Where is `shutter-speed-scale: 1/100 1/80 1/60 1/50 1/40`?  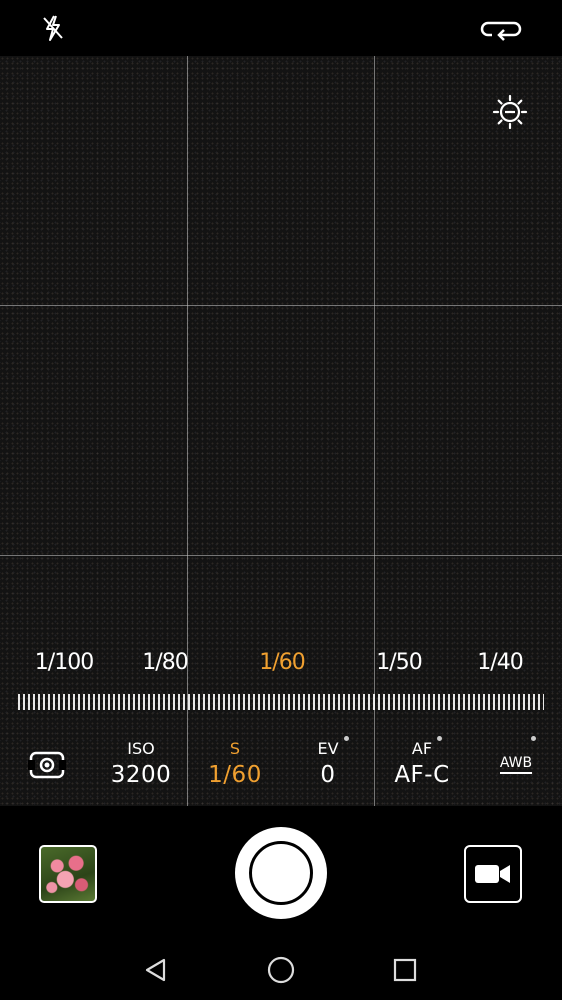 shutter-speed-scale: 1/100 1/80 1/60 1/50 1/40 is located at coordinates (281, 671).